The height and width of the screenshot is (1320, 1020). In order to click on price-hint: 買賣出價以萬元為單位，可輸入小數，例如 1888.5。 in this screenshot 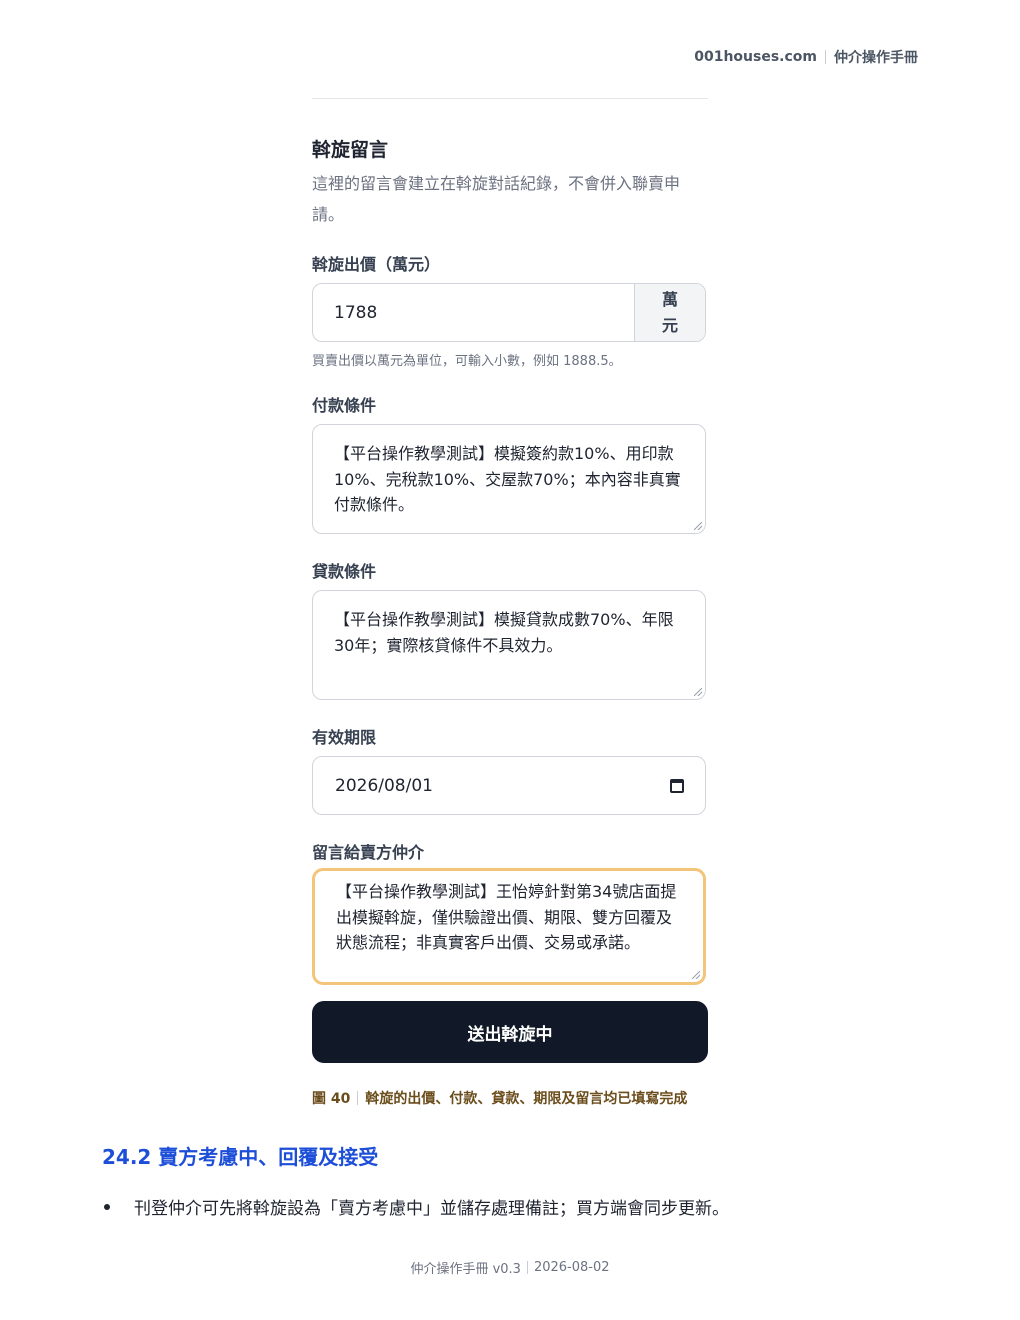, I will do `click(467, 361)`.